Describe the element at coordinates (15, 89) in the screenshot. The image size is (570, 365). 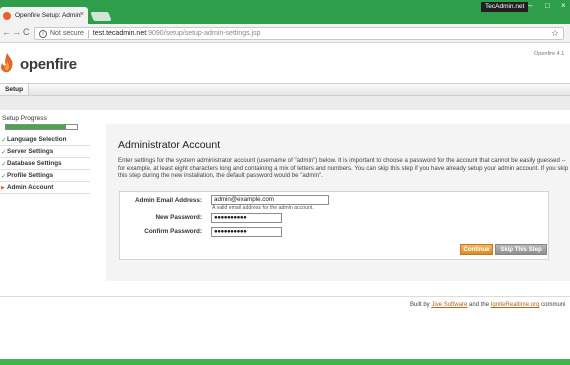
I see `tab-setup: Setup` at that location.